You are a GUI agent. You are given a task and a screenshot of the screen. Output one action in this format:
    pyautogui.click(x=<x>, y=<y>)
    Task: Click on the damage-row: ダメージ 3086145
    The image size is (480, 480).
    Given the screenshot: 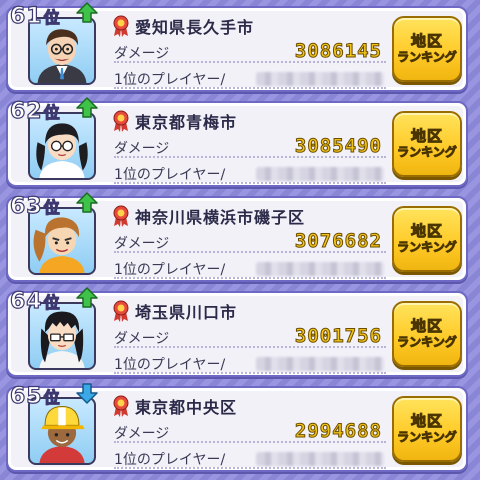 What is the action you would take?
    pyautogui.click(x=250, y=51)
    